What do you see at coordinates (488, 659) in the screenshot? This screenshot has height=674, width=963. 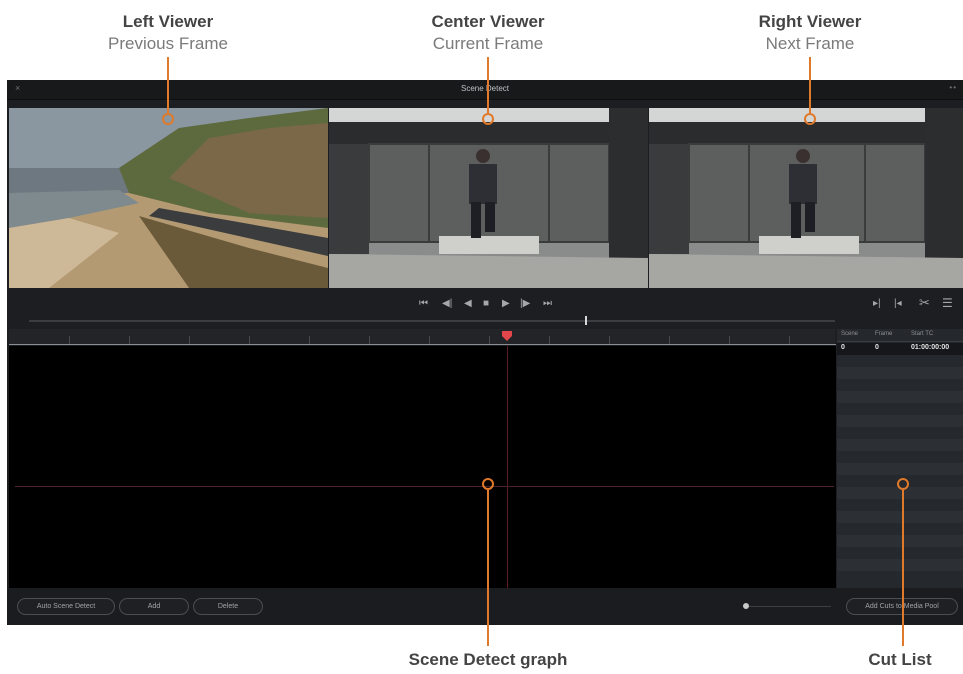 I see `scene-detect-graph-callout: Scene Detect graph` at bounding box center [488, 659].